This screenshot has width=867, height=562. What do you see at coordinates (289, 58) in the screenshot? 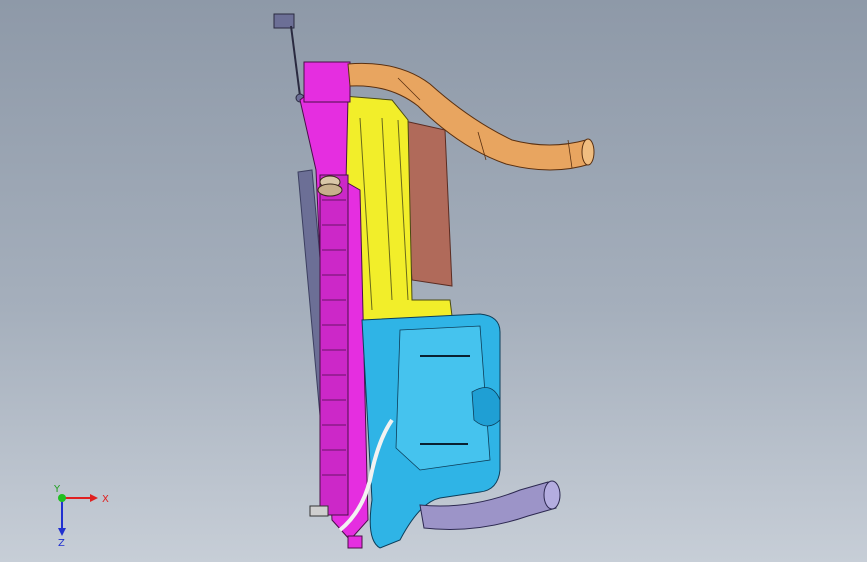
I see `mounting-bracket` at bounding box center [289, 58].